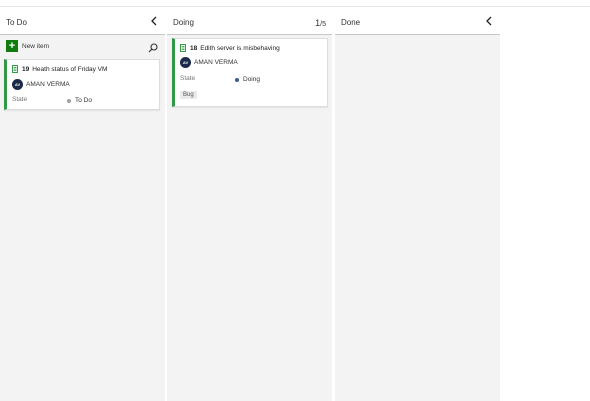 This screenshot has height=401, width=590. I want to click on wip-limit: 1/5, so click(320, 23).